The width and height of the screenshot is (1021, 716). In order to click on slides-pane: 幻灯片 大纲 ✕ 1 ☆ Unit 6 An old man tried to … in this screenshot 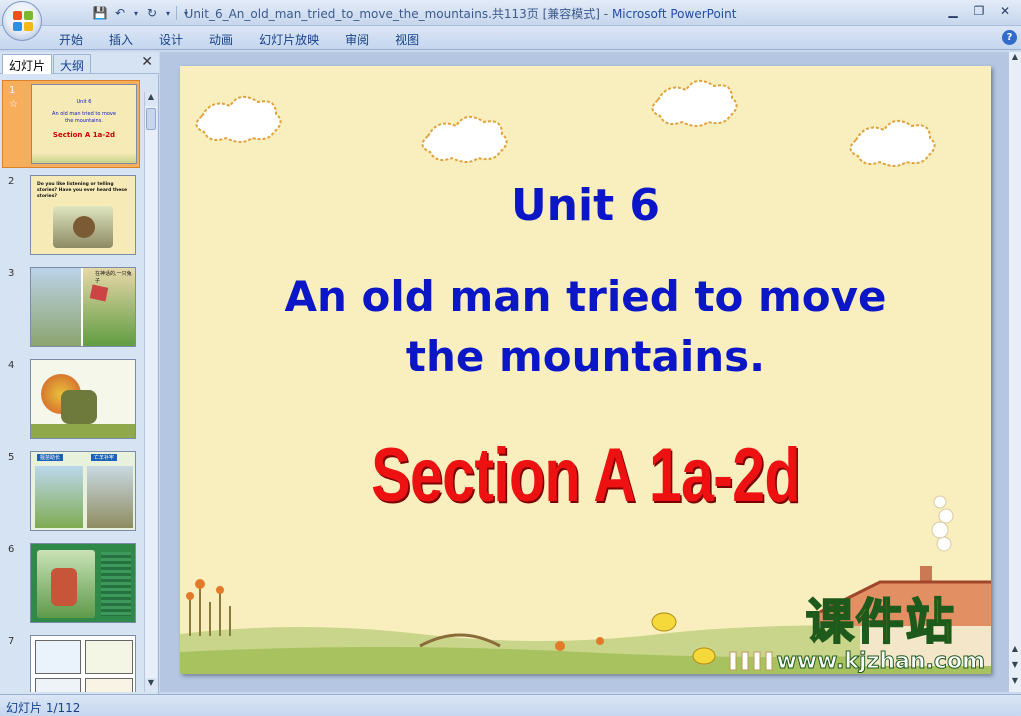, I will do `click(79, 373)`.